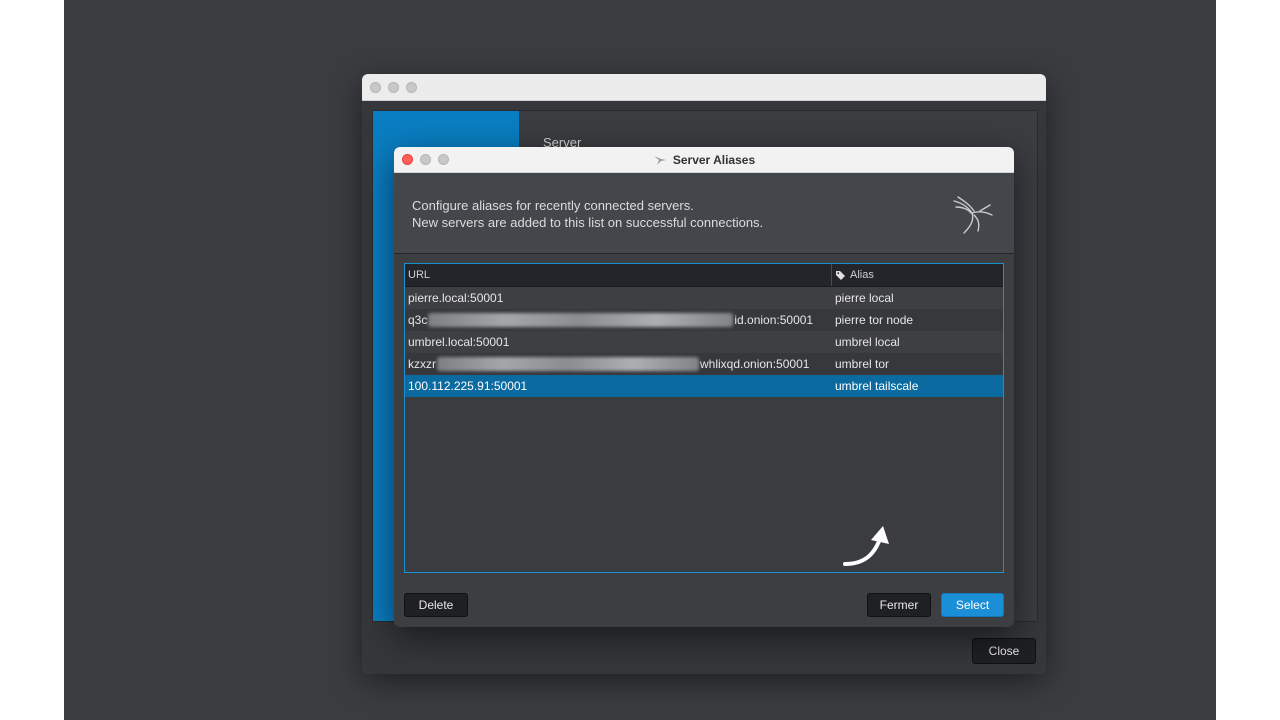  I want to click on dialog-titlebar: Server Aliases, so click(704, 160).